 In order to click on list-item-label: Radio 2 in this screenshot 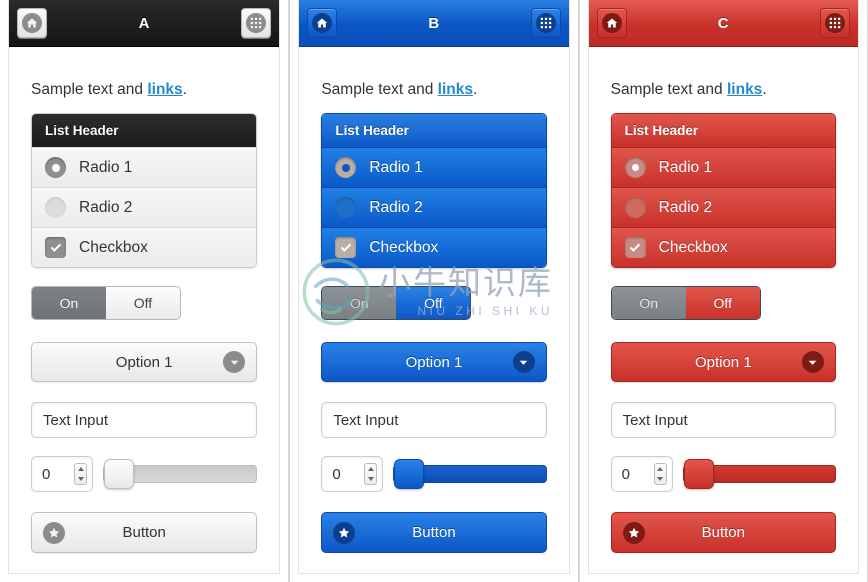, I will do `click(685, 207)`.